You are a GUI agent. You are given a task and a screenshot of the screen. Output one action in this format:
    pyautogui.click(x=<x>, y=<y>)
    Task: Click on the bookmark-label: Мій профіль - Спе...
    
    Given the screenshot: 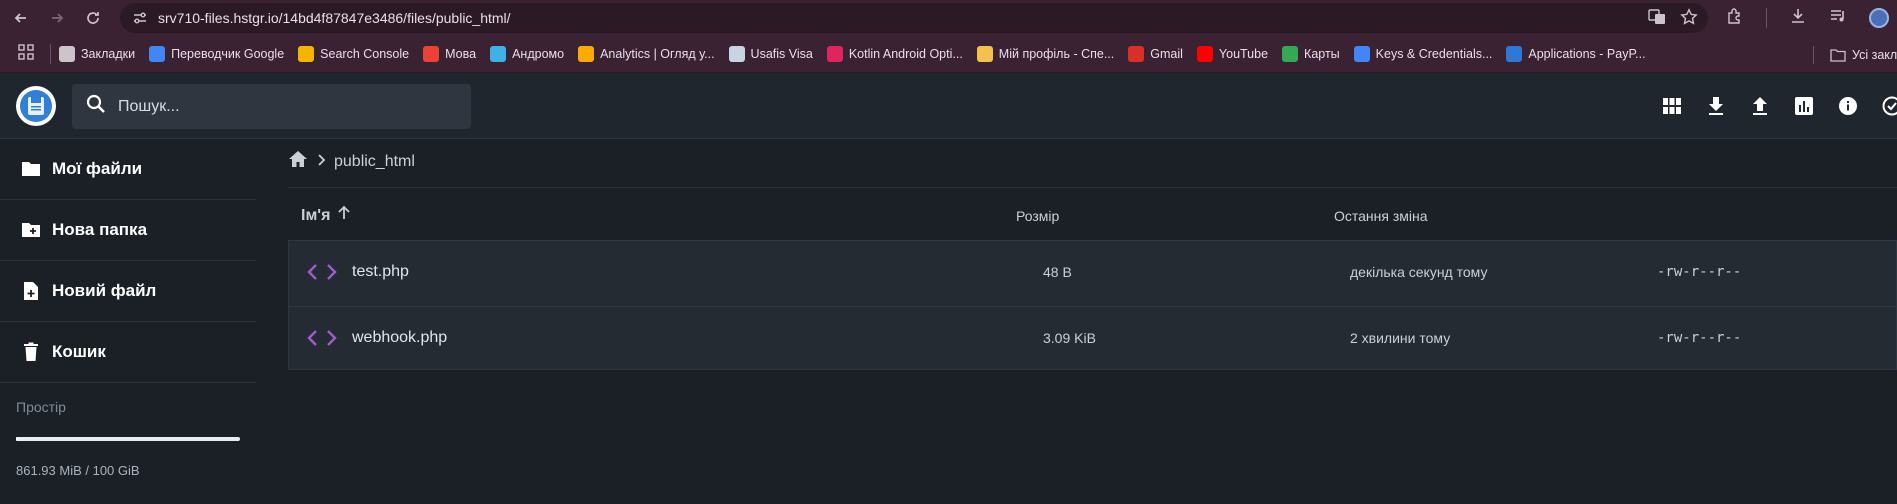 What is the action you would take?
    pyautogui.click(x=1056, y=54)
    